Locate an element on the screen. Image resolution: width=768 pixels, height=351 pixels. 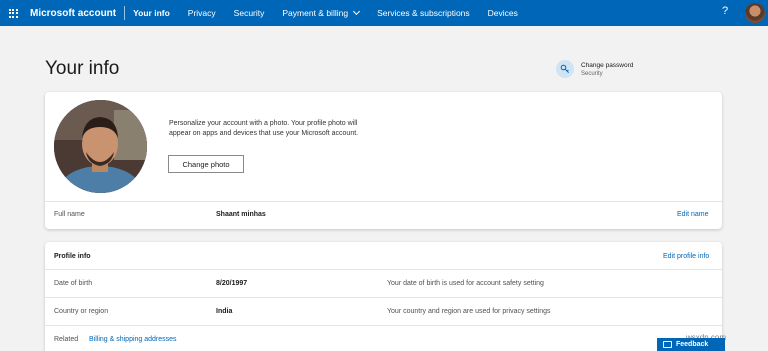
profile-info-heading: Profile info is located at coordinates (72, 256).